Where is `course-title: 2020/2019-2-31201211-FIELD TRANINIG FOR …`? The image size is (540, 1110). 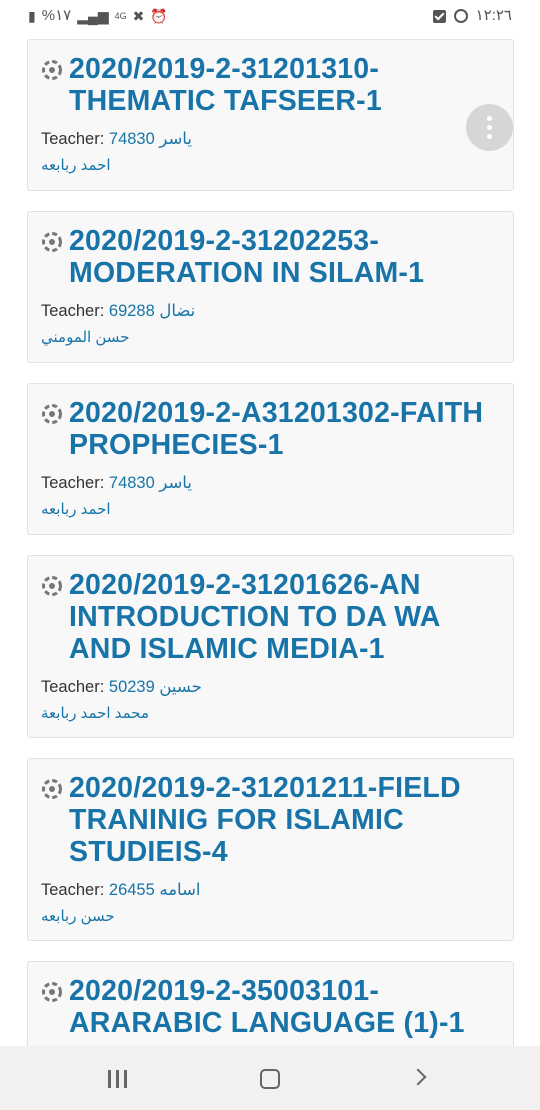
course-title: 2020/2019-2-31201211-FIELD TRANINIG FOR … is located at coordinates (286, 820).